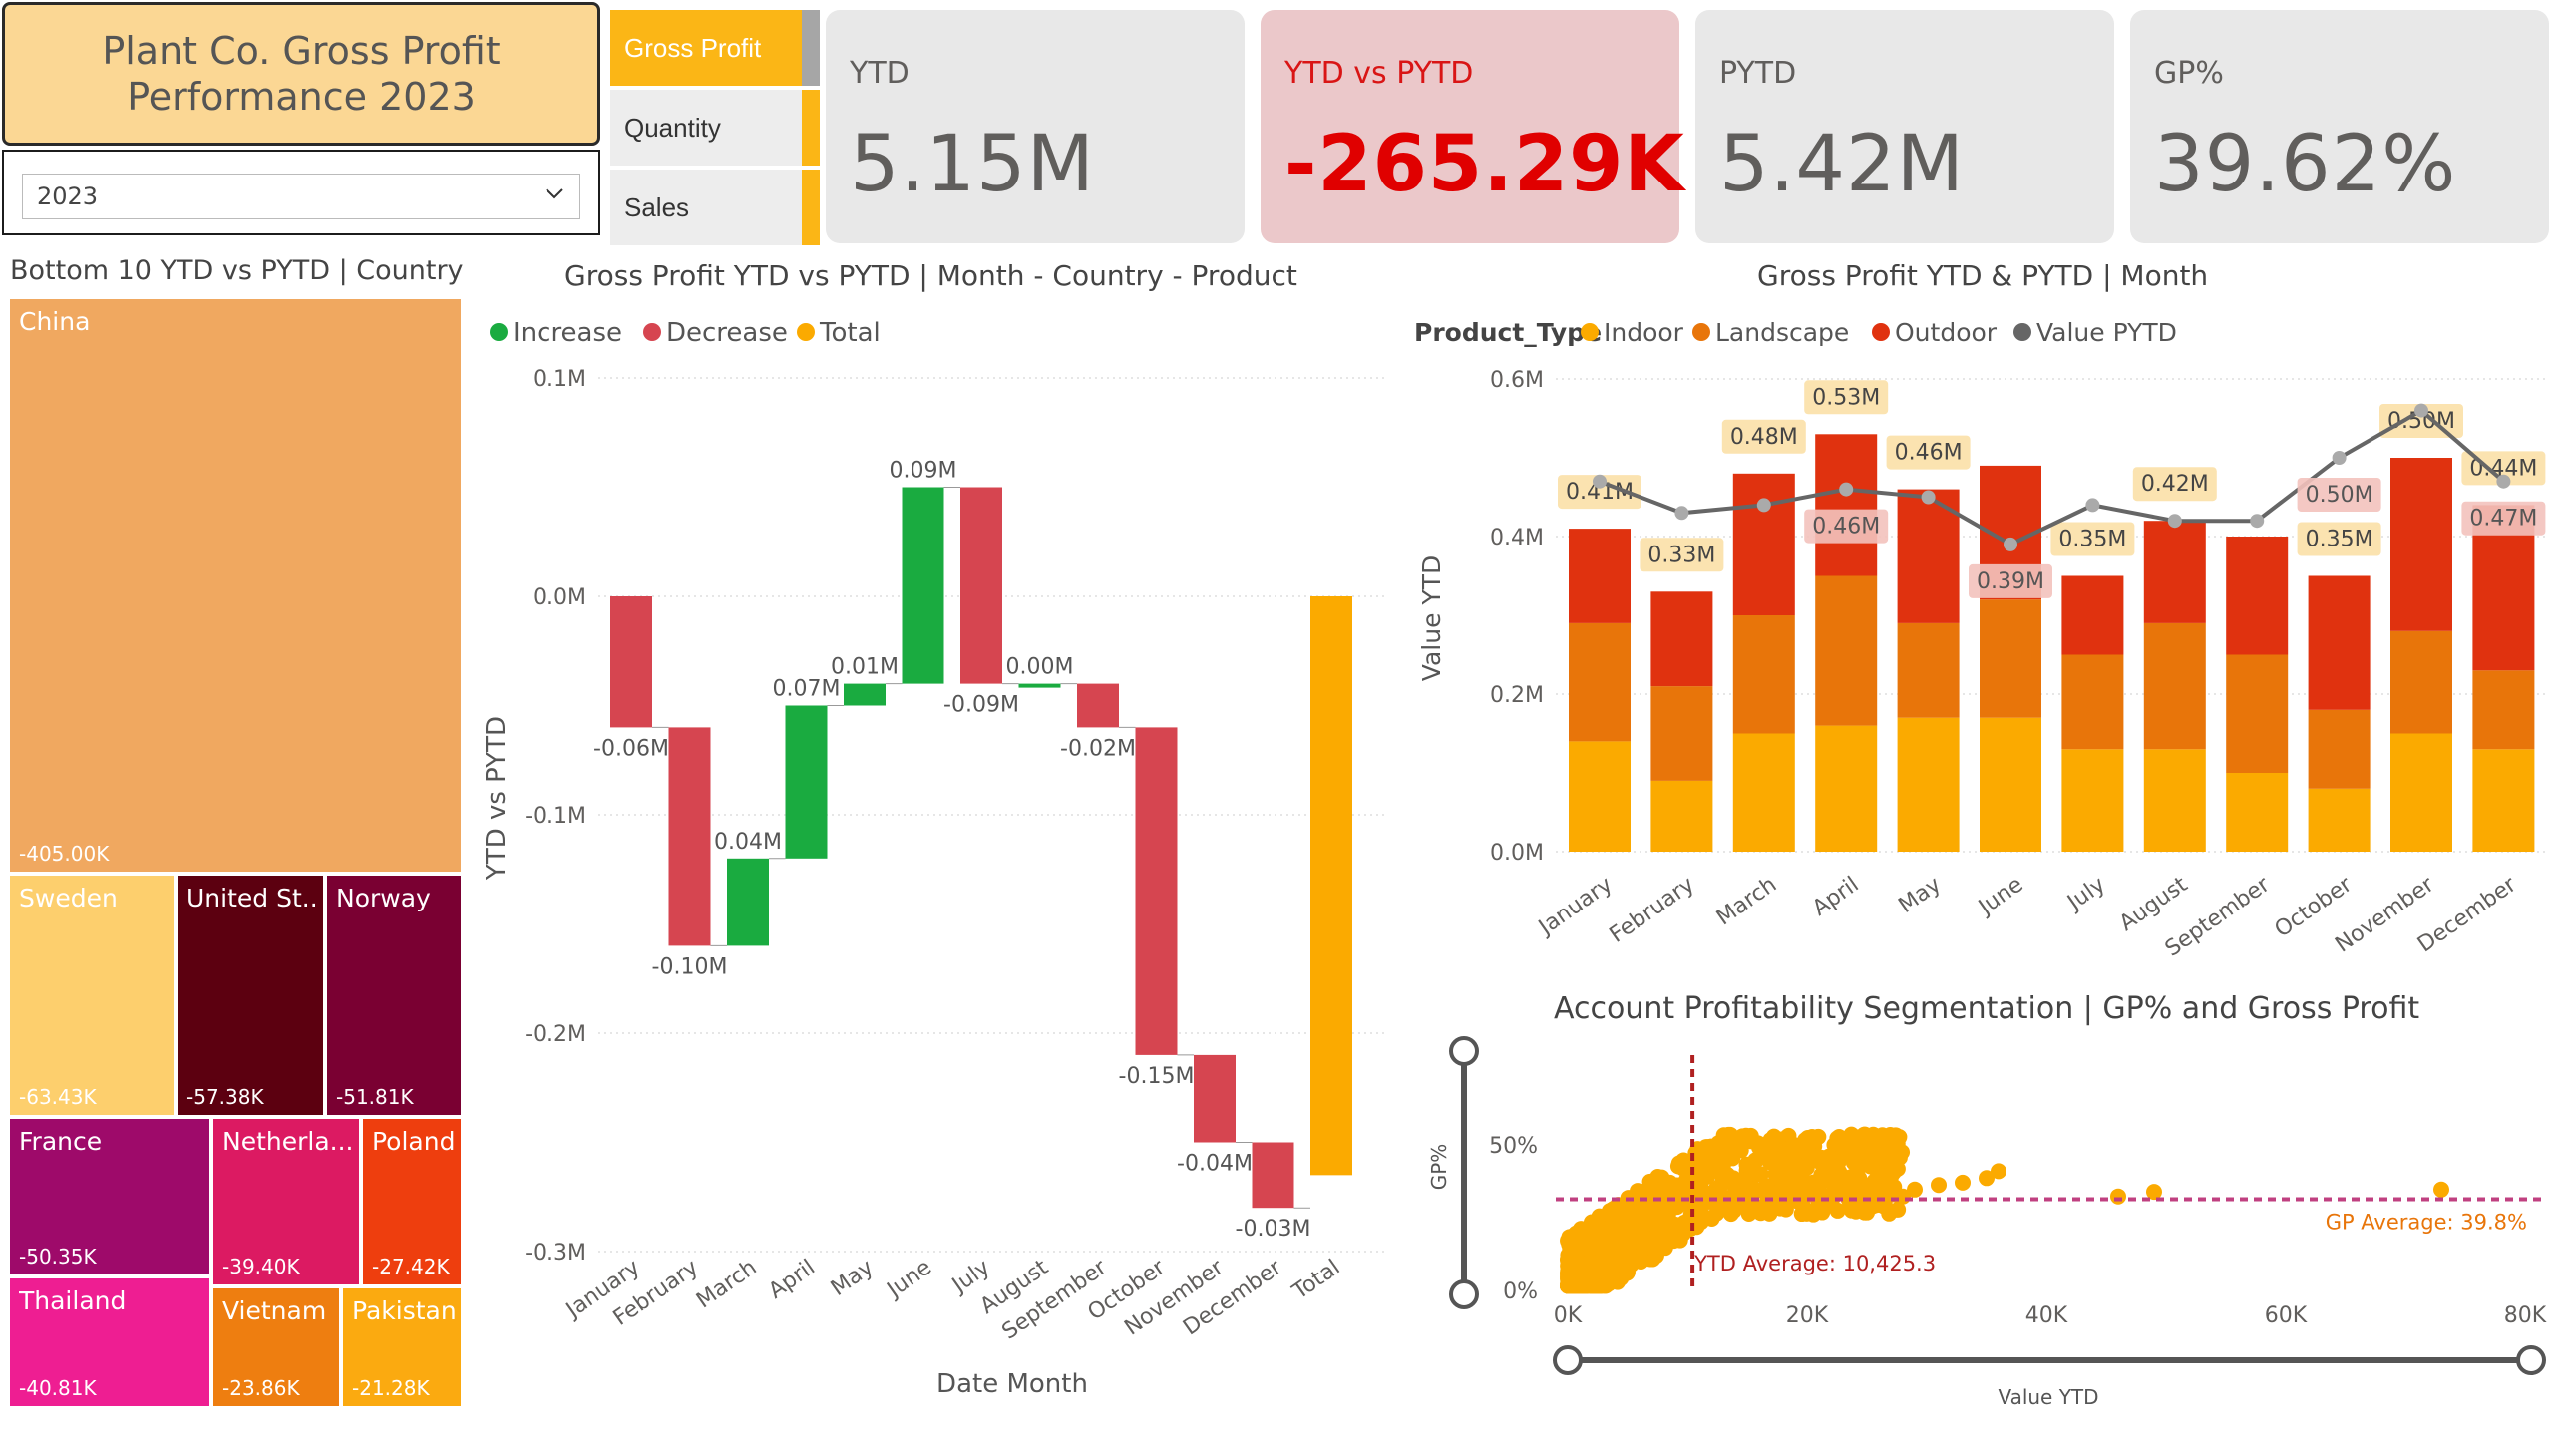  What do you see at coordinates (1836, 896) in the screenshot?
I see `x-tick-label: April` at bounding box center [1836, 896].